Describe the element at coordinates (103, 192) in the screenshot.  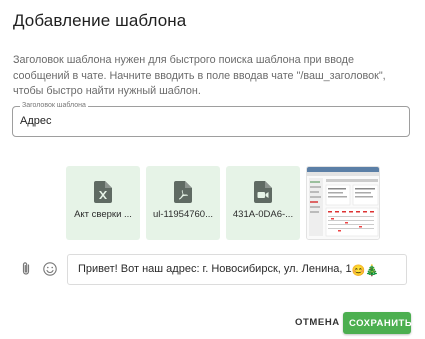
I see `excel-file-icon` at that location.